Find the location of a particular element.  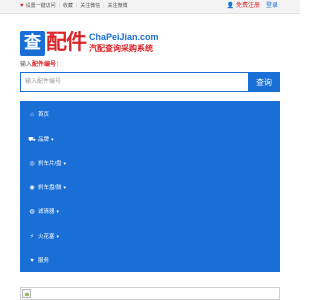

logo-slogan: 汽配查询采购系统 is located at coordinates (121, 48).